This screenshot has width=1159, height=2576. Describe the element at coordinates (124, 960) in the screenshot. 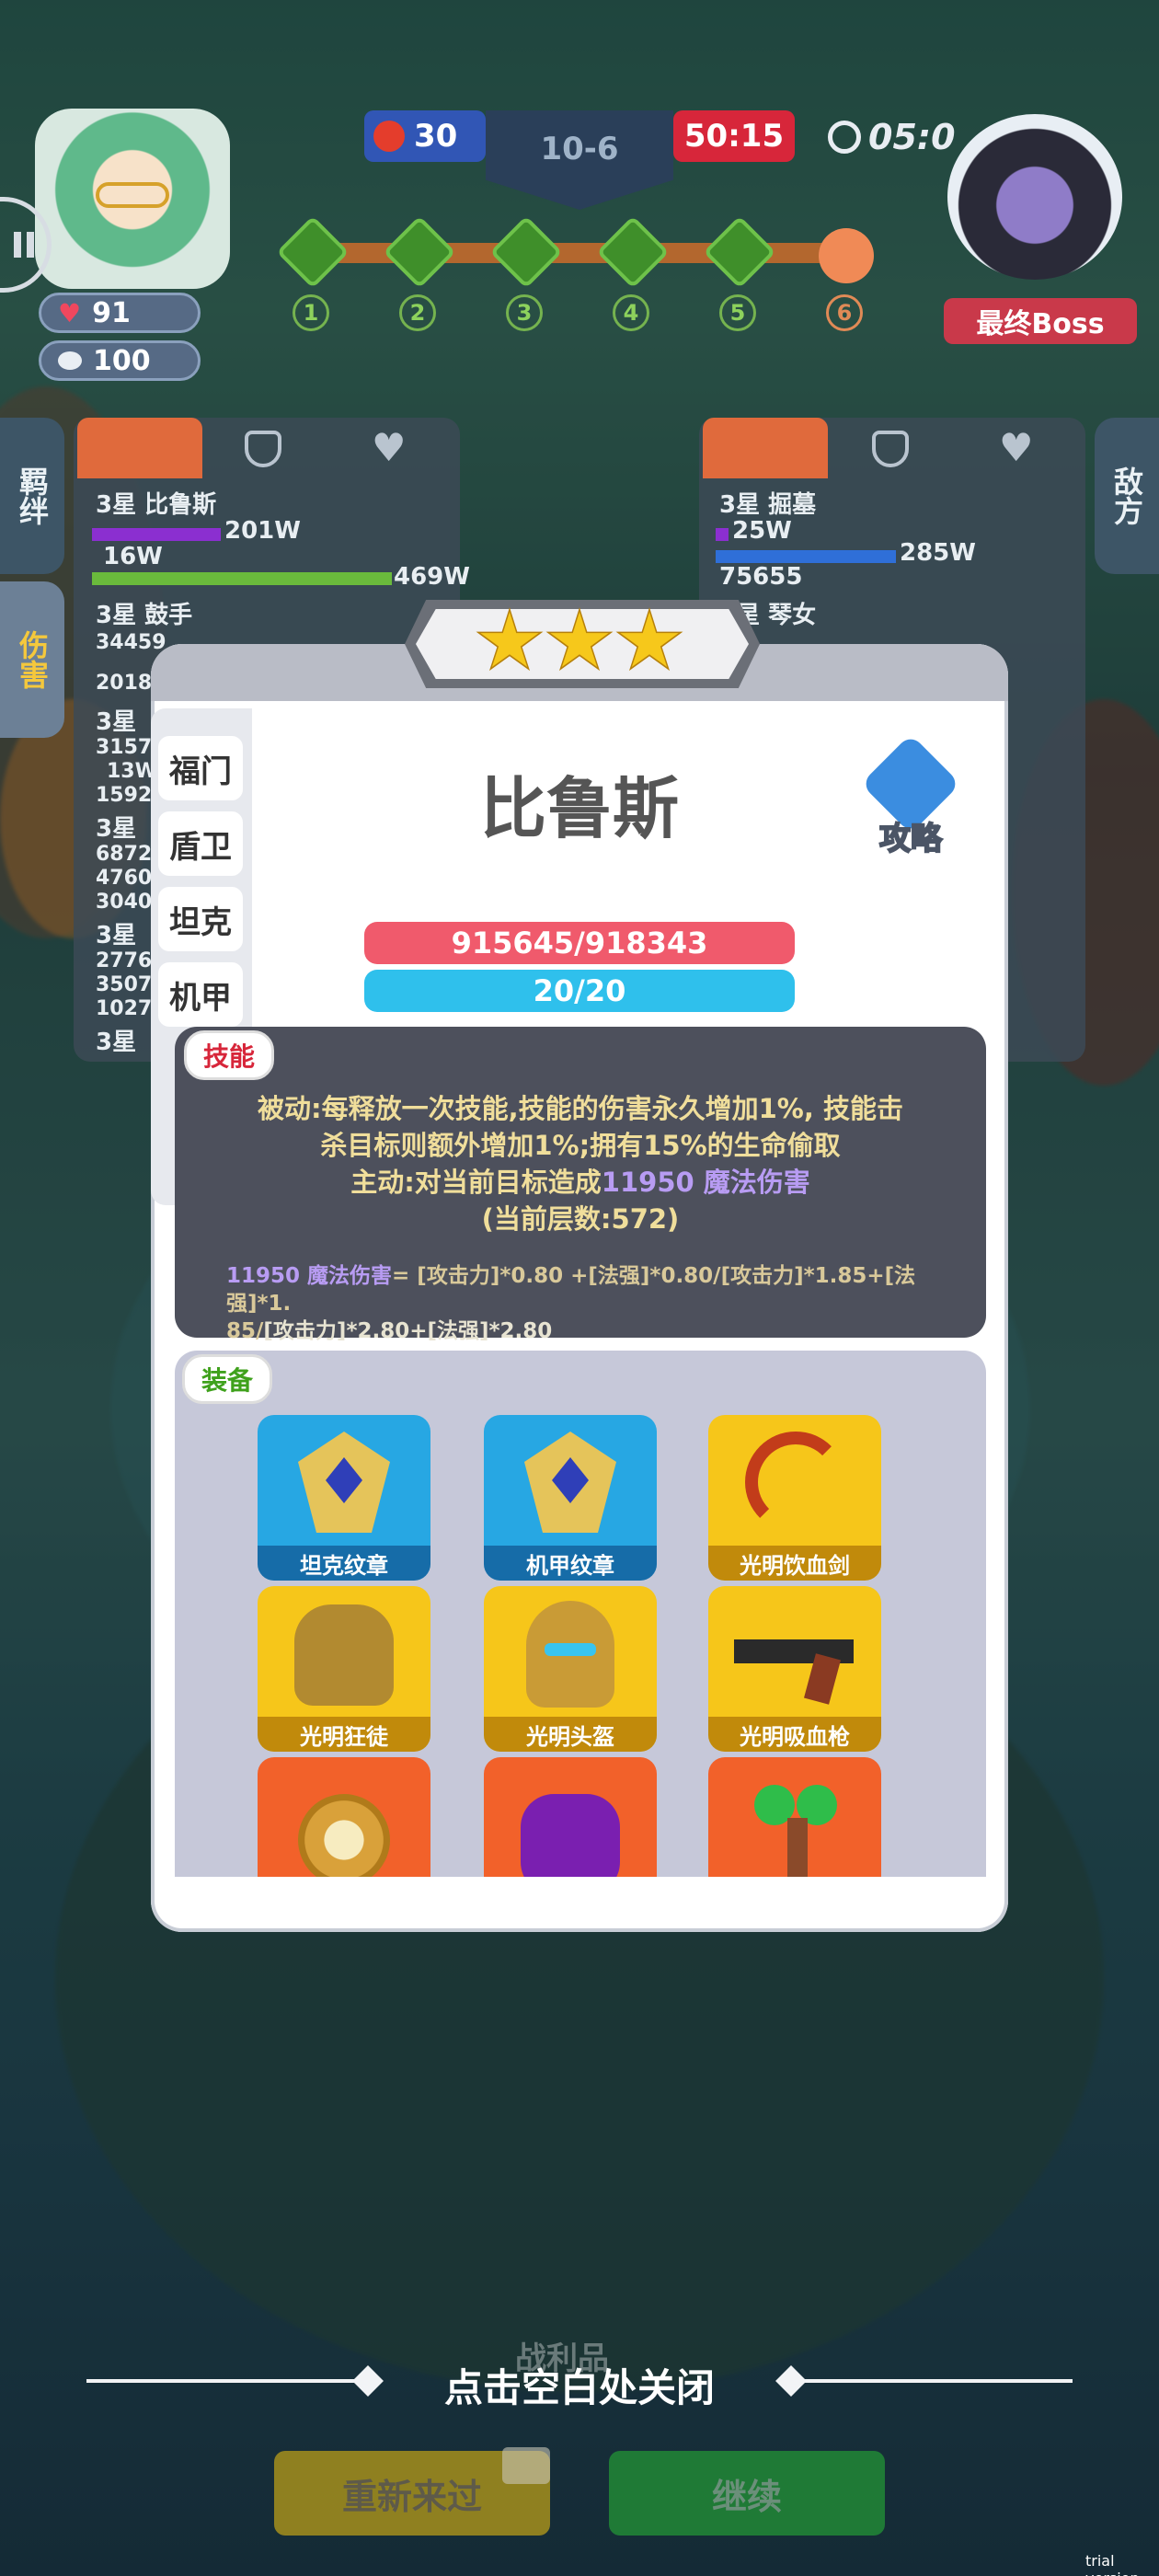

I see `ally-row-value: 2776` at that location.